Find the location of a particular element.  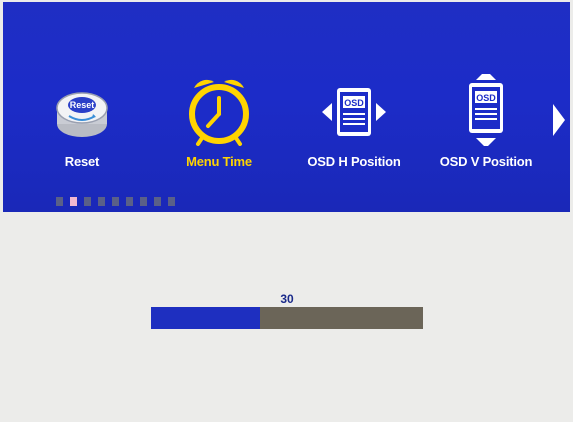

menu-item-menu-time: Menu Time is located at coordinates (219, 128).